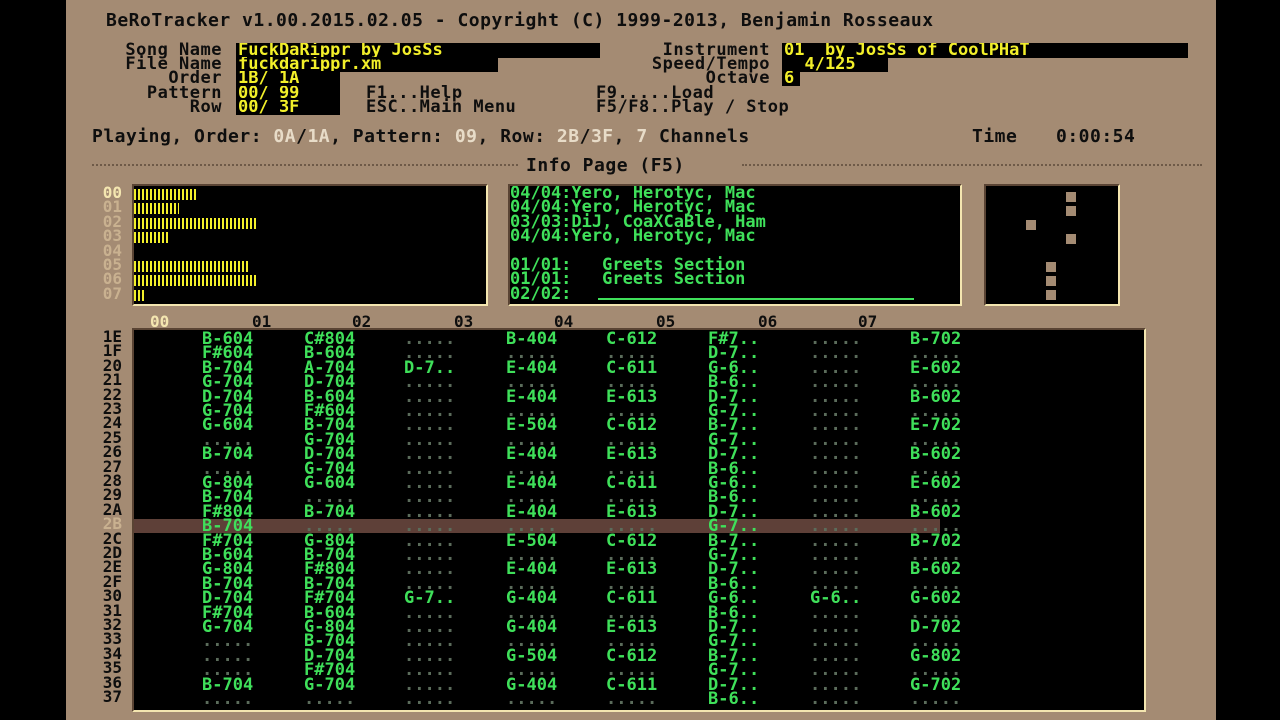 This screenshot has width=1280, height=720. Describe the element at coordinates (756, 299) in the screenshot. I see `info-underline` at that location.